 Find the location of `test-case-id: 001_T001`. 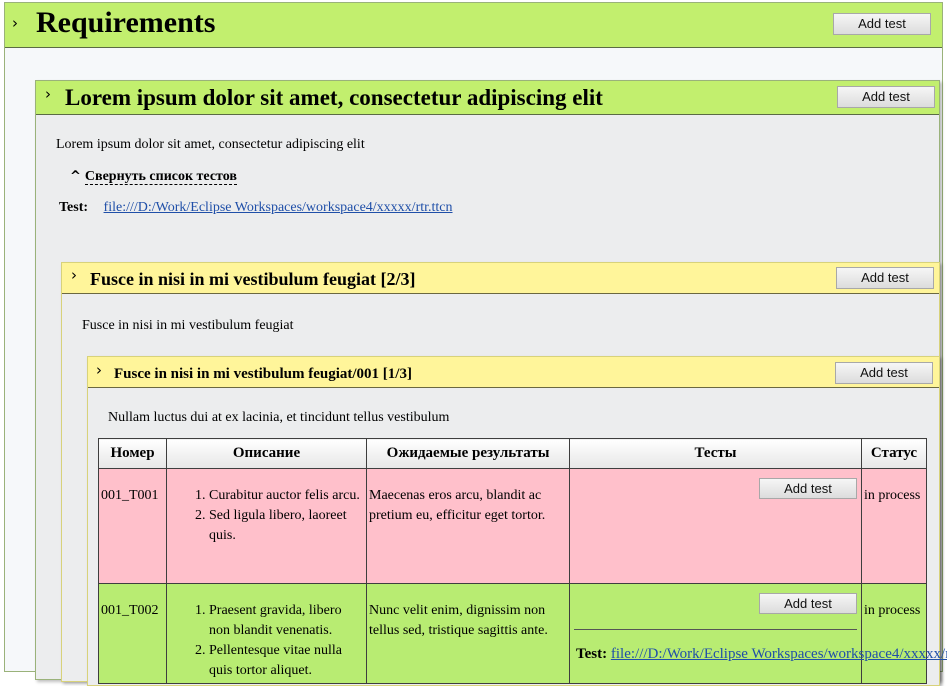

test-case-id: 001_T001 is located at coordinates (130, 495).